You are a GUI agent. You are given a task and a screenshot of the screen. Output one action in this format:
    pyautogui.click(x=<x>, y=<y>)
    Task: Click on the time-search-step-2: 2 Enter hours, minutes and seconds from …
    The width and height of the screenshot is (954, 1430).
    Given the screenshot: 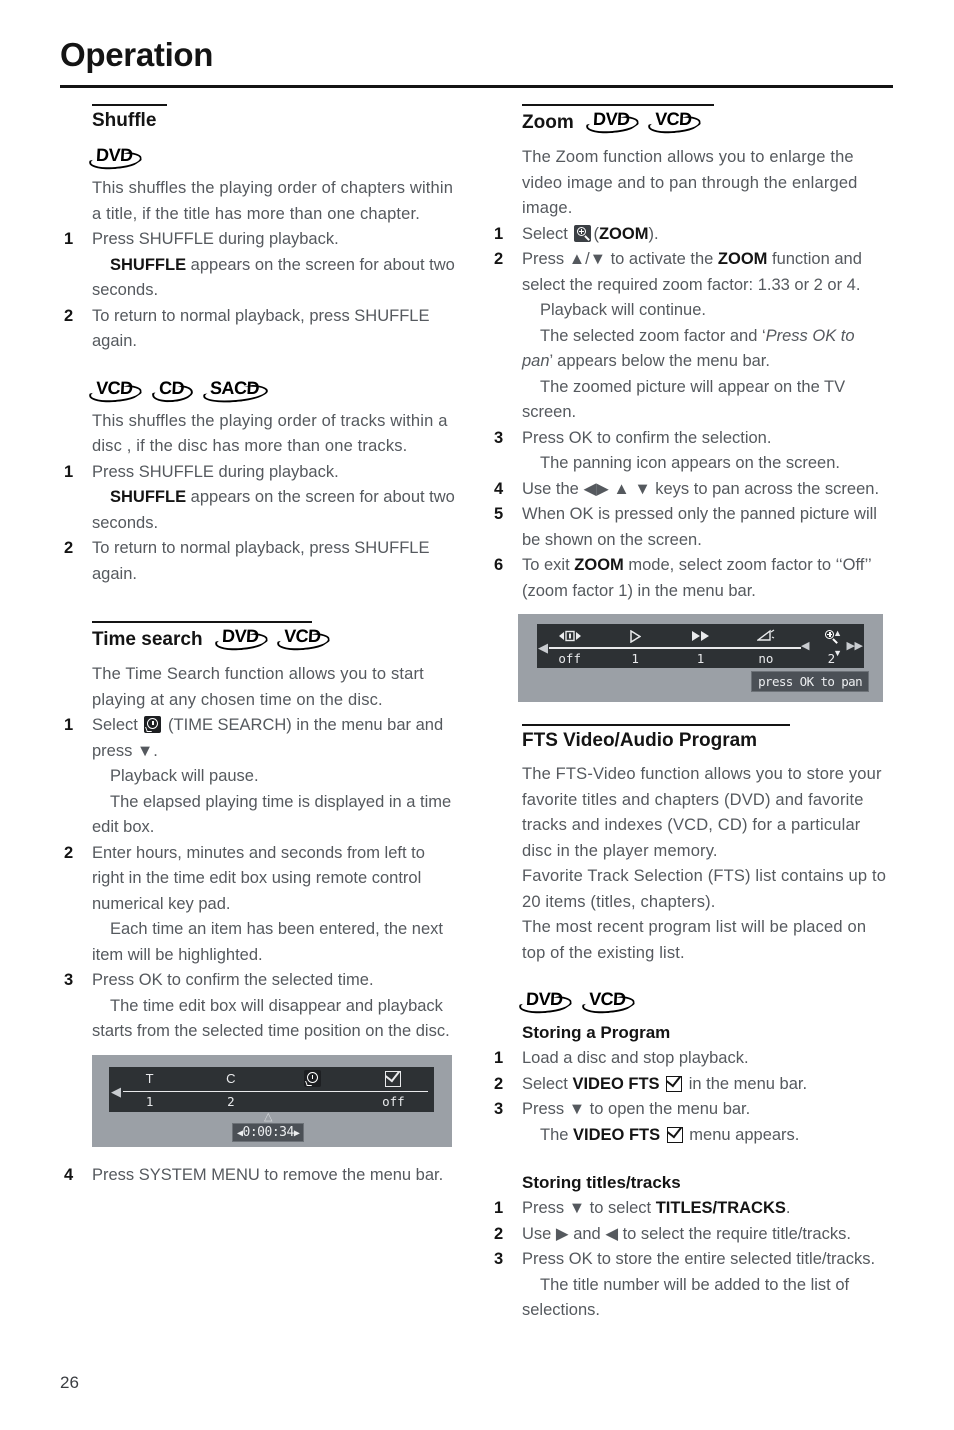 What is the action you would take?
    pyautogui.click(x=261, y=879)
    